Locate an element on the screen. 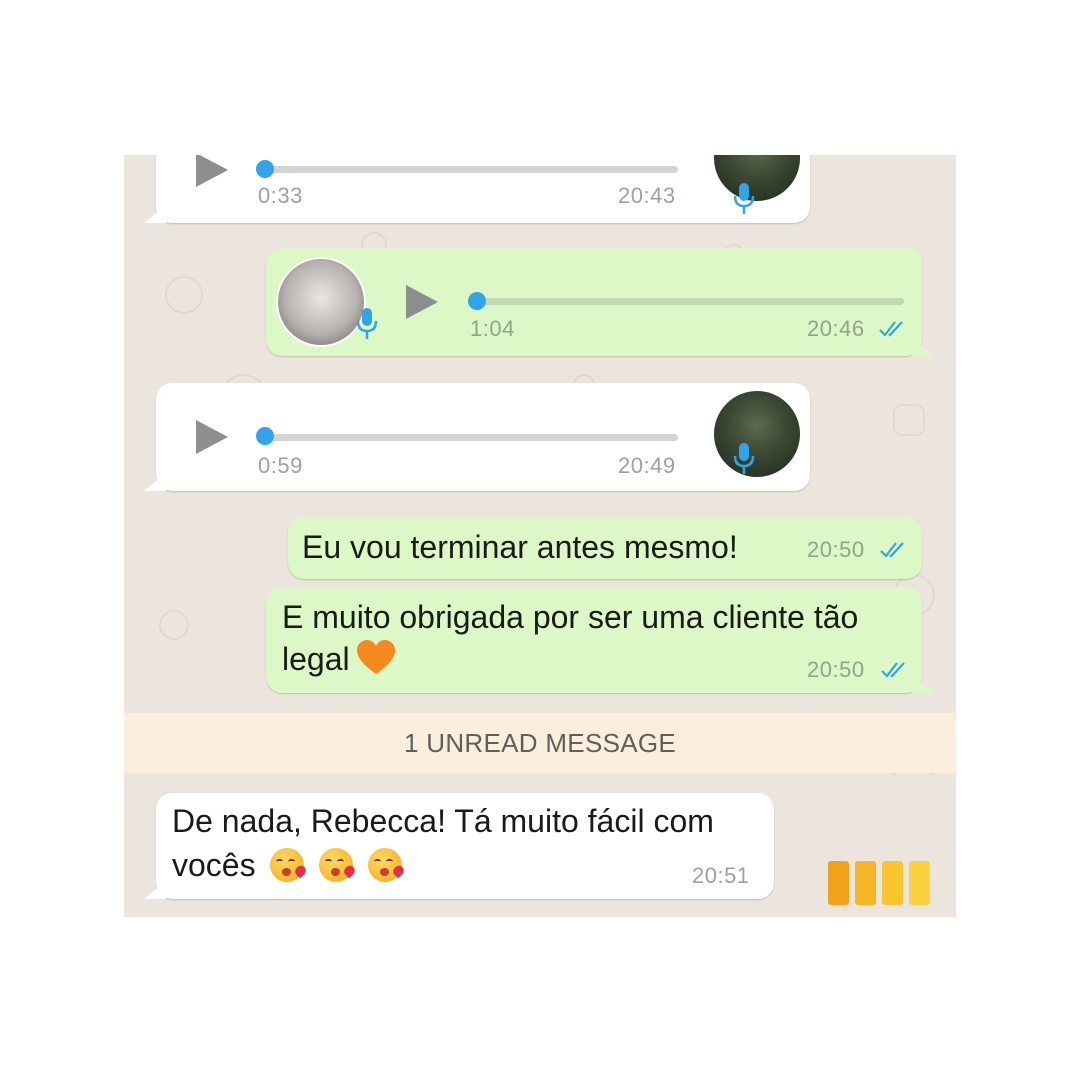  voice-message-incoming: 0:33 20:43 is located at coordinates (477, 189).